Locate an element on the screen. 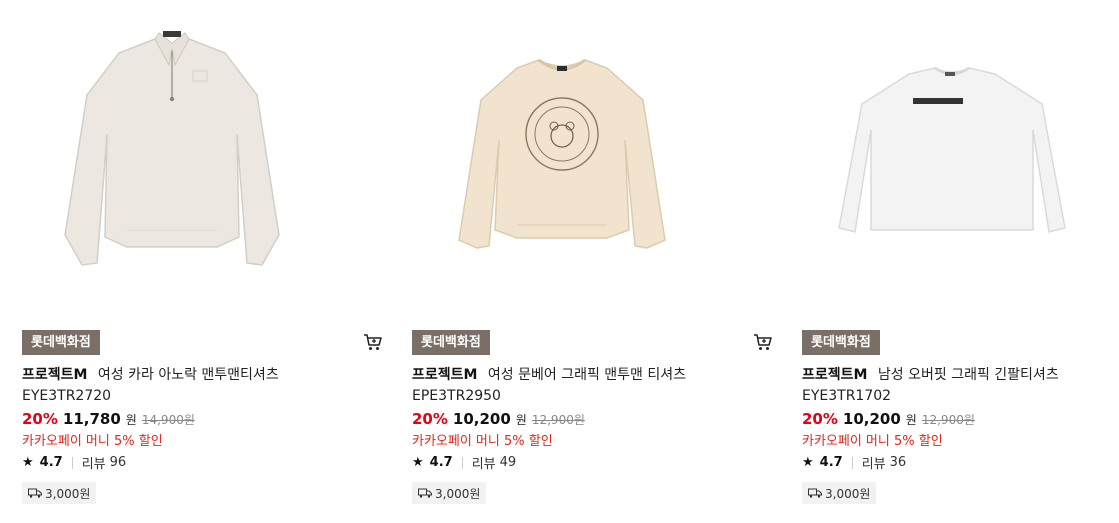 This screenshot has height=523, width=1119. sweatshirt-bear-graphic-image is located at coordinates (562, 153).